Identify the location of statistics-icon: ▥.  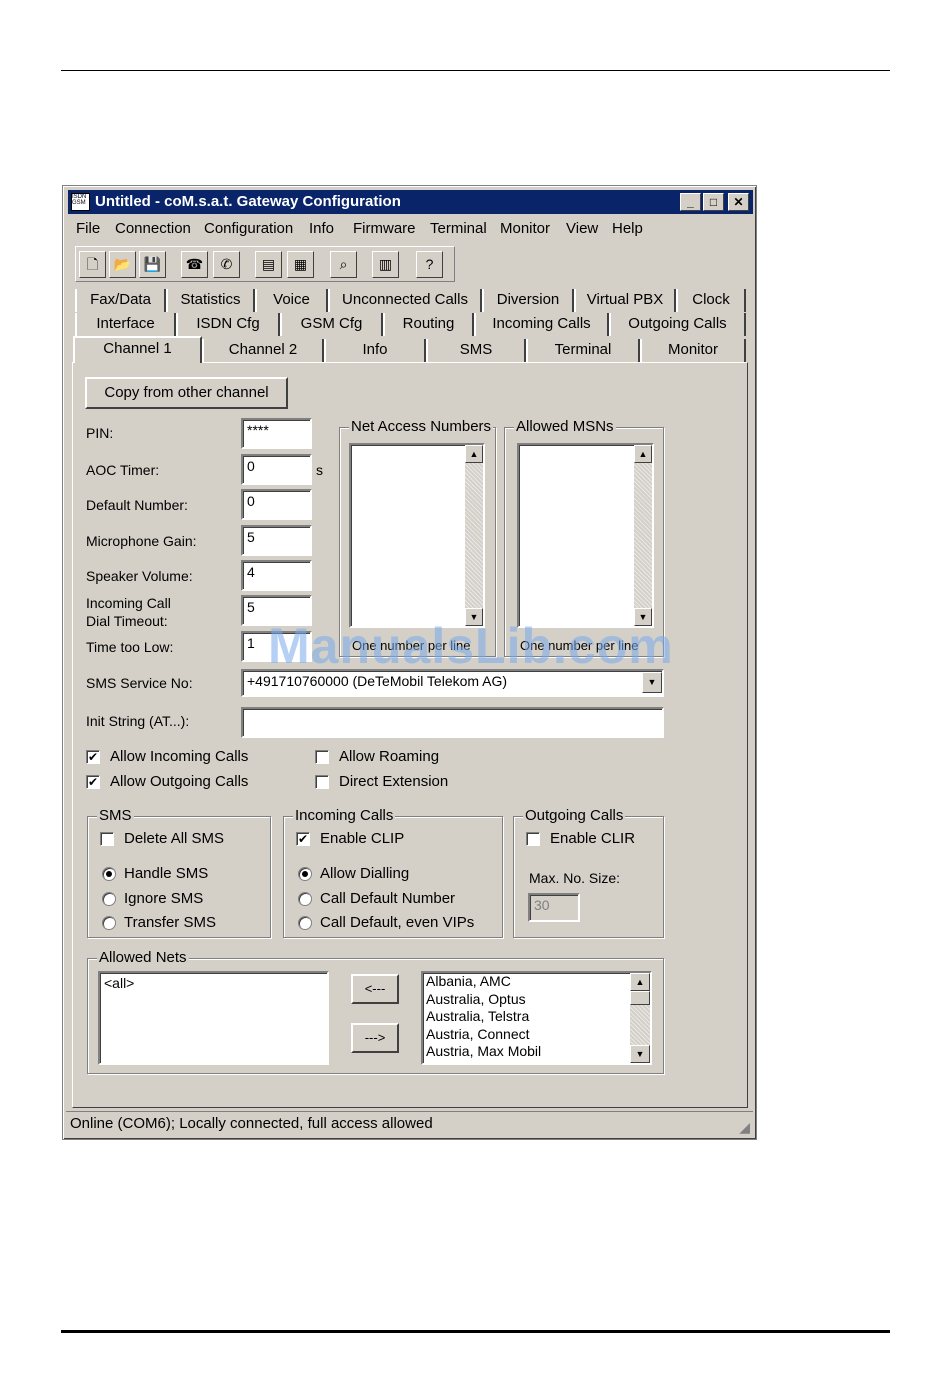
(385, 264).